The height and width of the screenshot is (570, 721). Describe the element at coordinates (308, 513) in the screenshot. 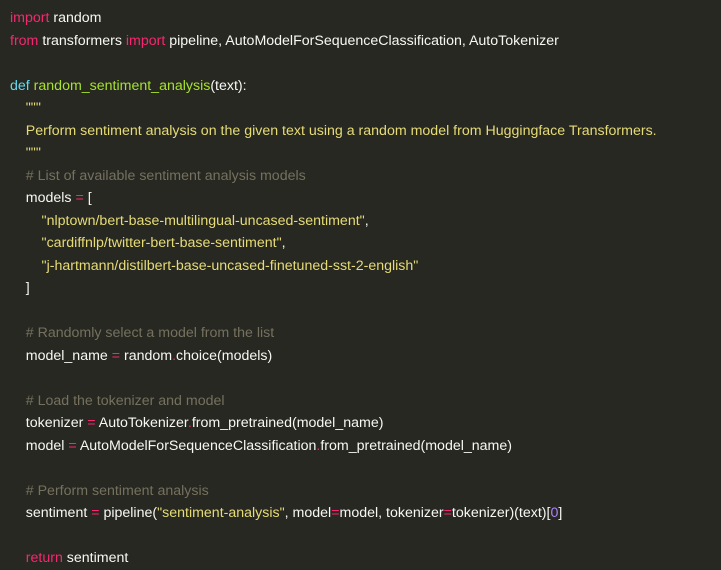

I see `keyword-arg: , model` at that location.